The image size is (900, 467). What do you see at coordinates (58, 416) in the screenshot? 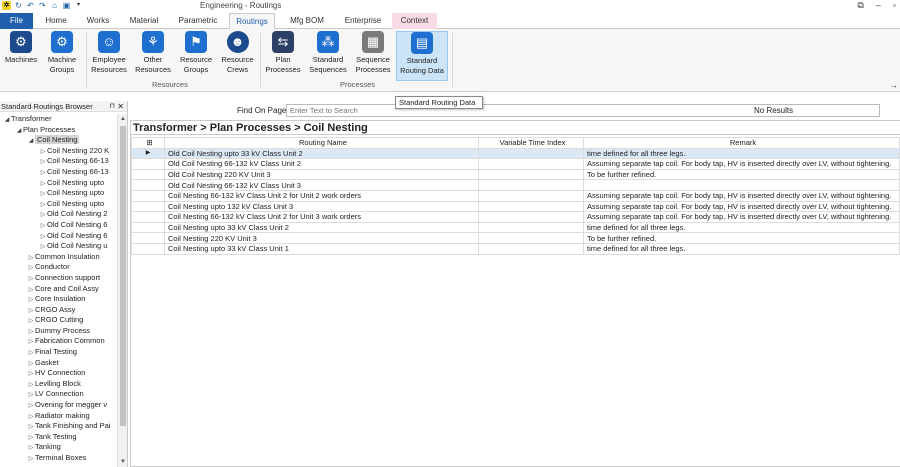
I see `tree-node: ▷ Radiator making` at bounding box center [58, 416].